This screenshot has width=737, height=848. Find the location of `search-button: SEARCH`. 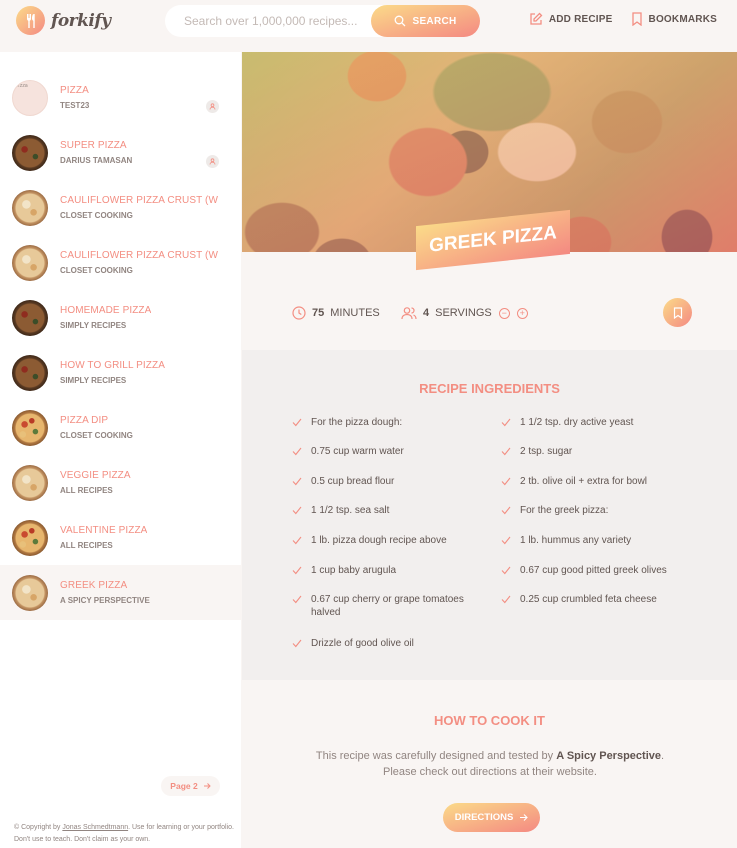

search-button: SEARCH is located at coordinates (425, 21).